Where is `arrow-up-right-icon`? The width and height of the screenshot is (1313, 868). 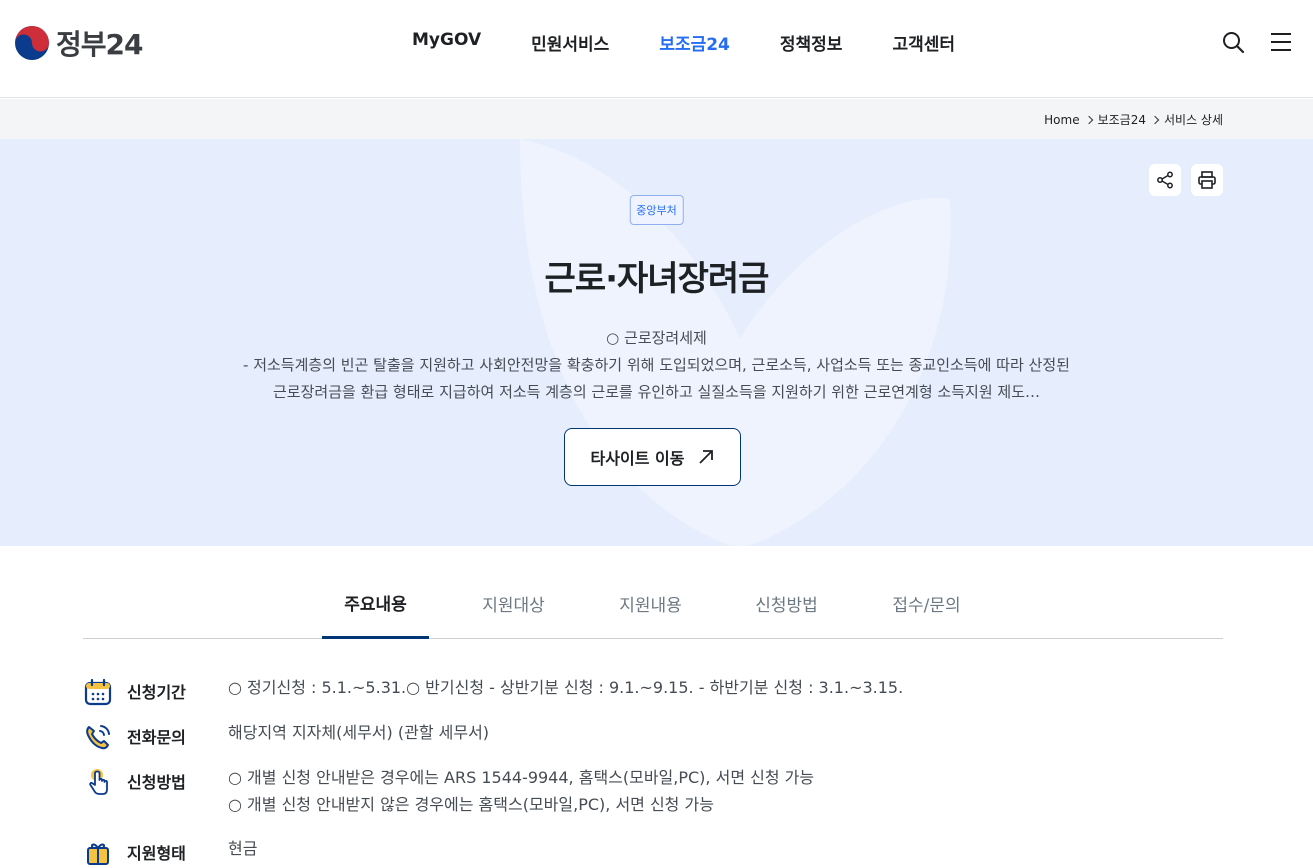 arrow-up-right-icon is located at coordinates (706, 457).